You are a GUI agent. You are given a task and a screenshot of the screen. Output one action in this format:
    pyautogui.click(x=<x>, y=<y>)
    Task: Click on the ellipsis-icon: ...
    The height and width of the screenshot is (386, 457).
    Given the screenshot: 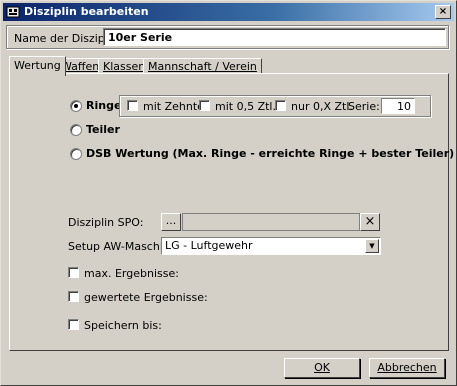 What is the action you would take?
    pyautogui.click(x=171, y=220)
    